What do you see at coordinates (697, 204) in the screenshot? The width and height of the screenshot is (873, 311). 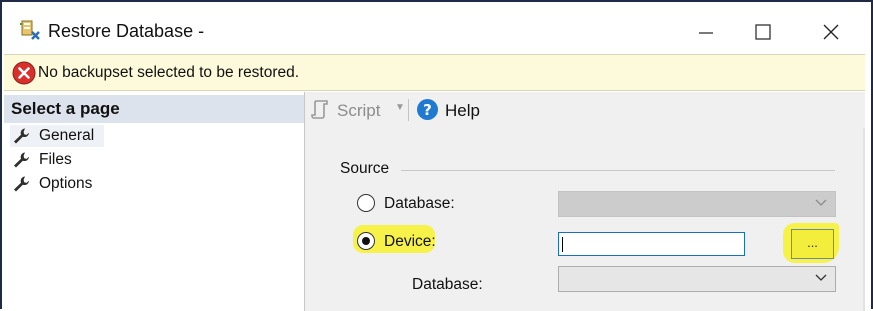 I see `database-combo` at bounding box center [697, 204].